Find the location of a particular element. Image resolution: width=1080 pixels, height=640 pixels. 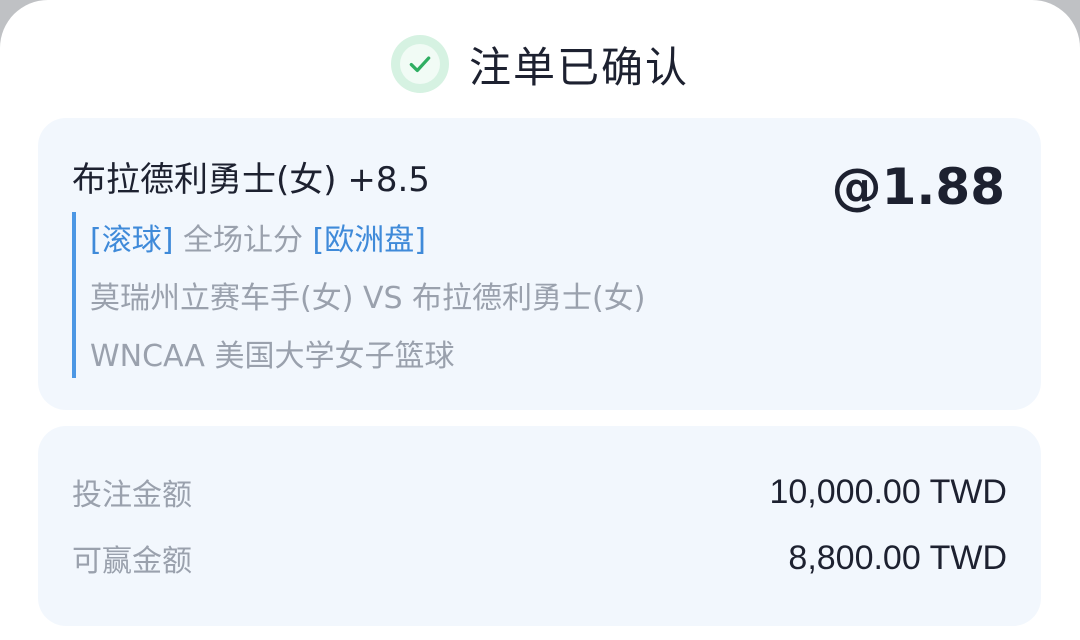

league-name: WNCAA 美国大学女子篮球 is located at coordinates (272, 356).